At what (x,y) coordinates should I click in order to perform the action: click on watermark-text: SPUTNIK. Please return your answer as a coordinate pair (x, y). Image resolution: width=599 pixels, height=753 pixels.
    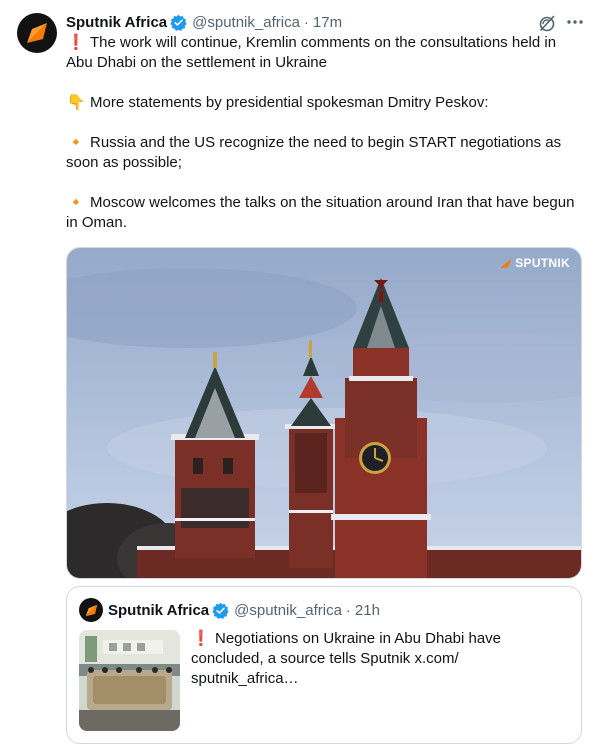
    Looking at the image, I should click on (542, 263).